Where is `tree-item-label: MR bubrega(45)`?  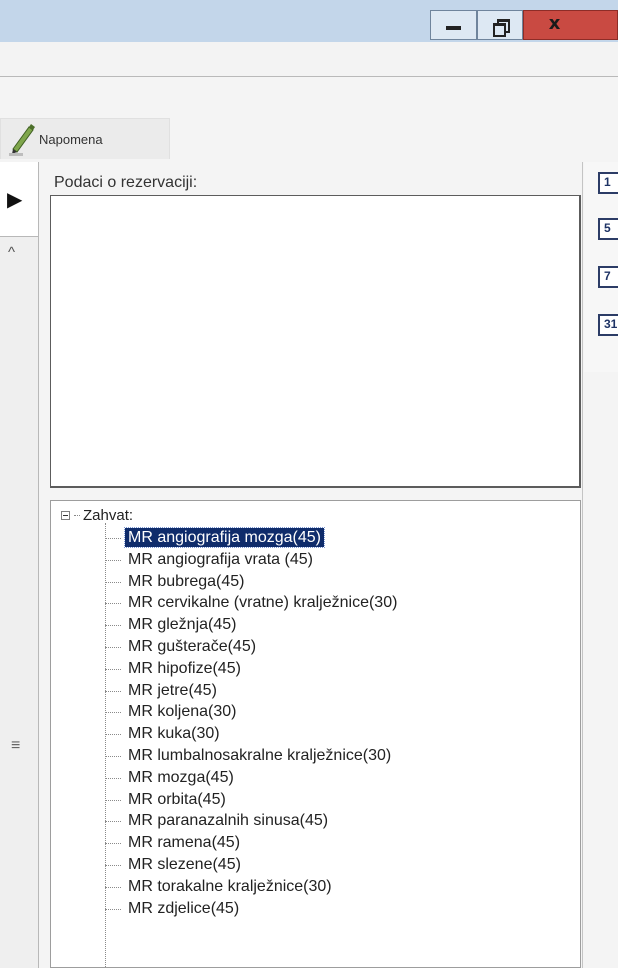 tree-item-label: MR bubrega(45) is located at coordinates (186, 581).